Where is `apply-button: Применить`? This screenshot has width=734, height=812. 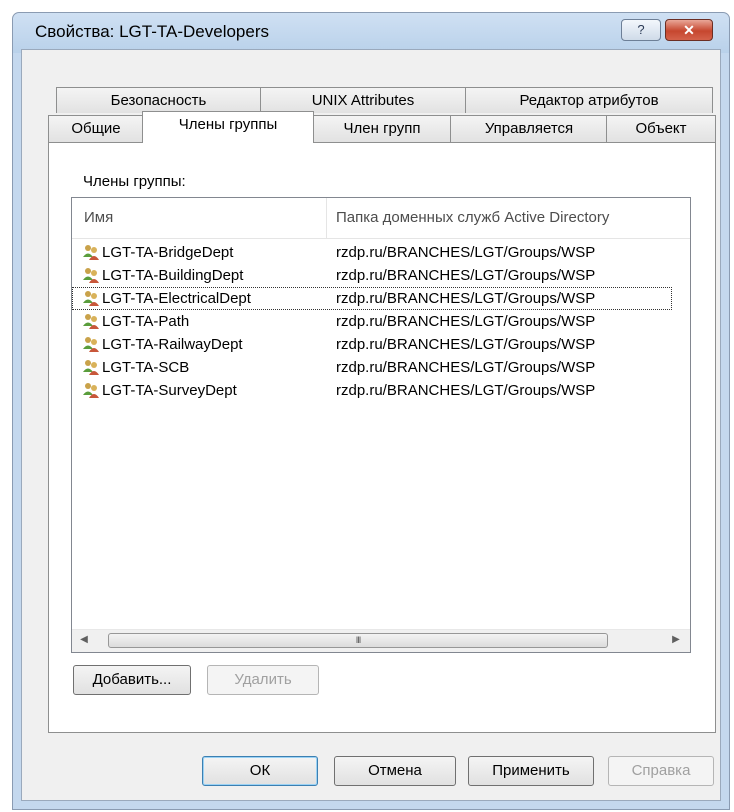
apply-button: Применить is located at coordinates (531, 771).